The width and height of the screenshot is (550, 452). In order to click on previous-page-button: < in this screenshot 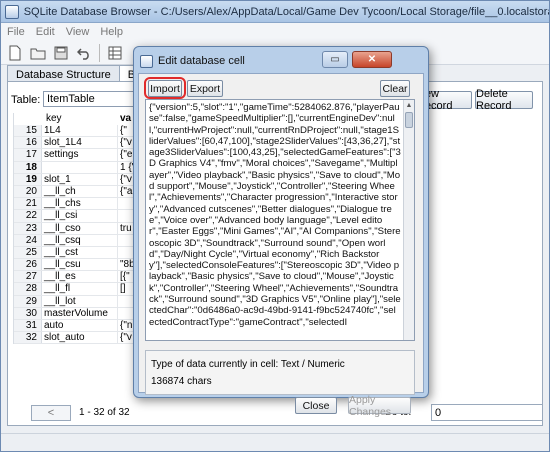, I will do `click(51, 413)`.